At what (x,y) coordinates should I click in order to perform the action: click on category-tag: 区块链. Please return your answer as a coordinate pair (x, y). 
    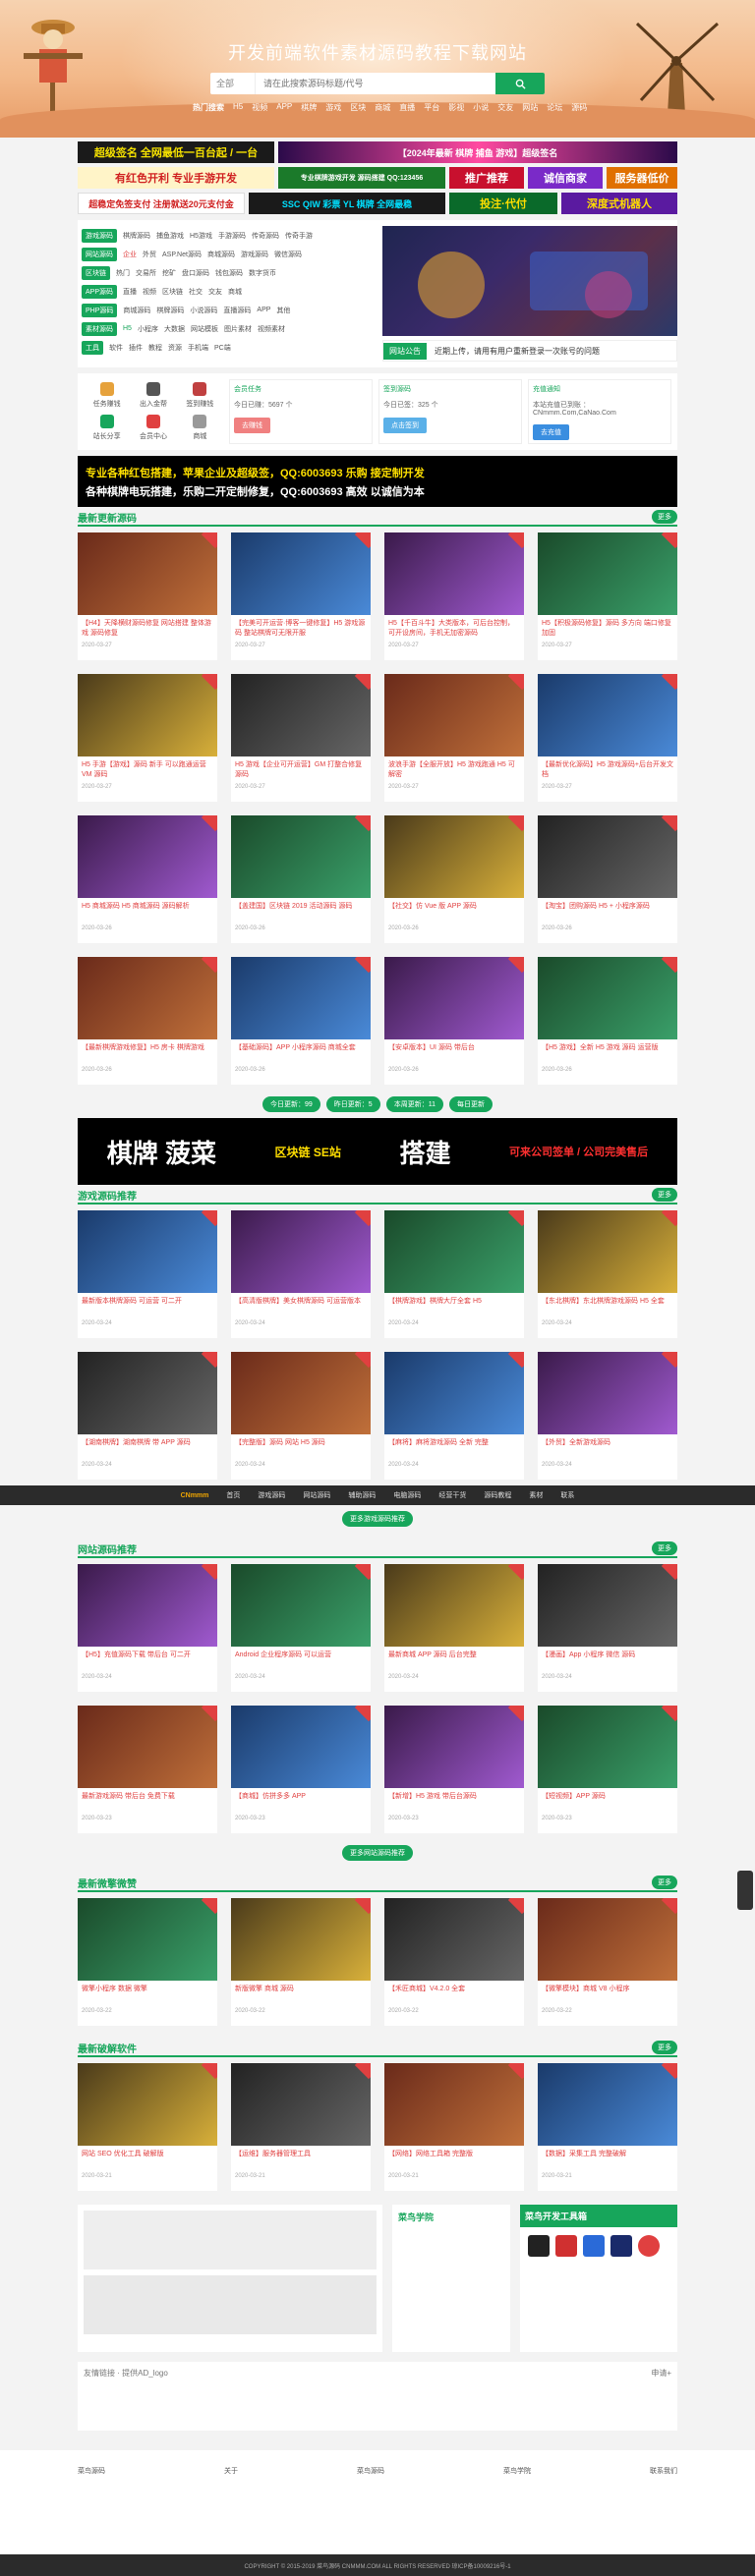
    Looking at the image, I should click on (96, 272).